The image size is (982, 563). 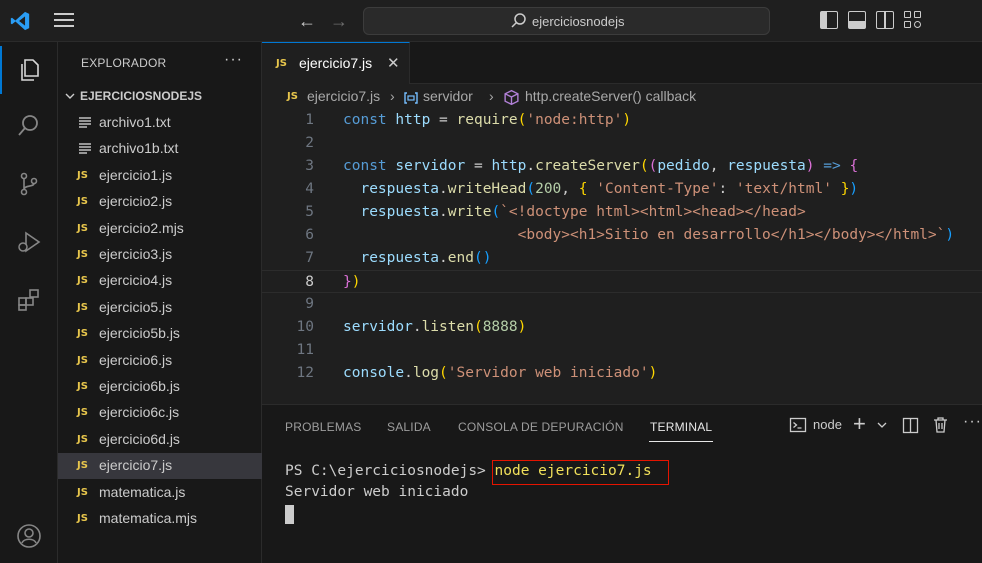 I want to click on code-line: 9, so click(x=622, y=304).